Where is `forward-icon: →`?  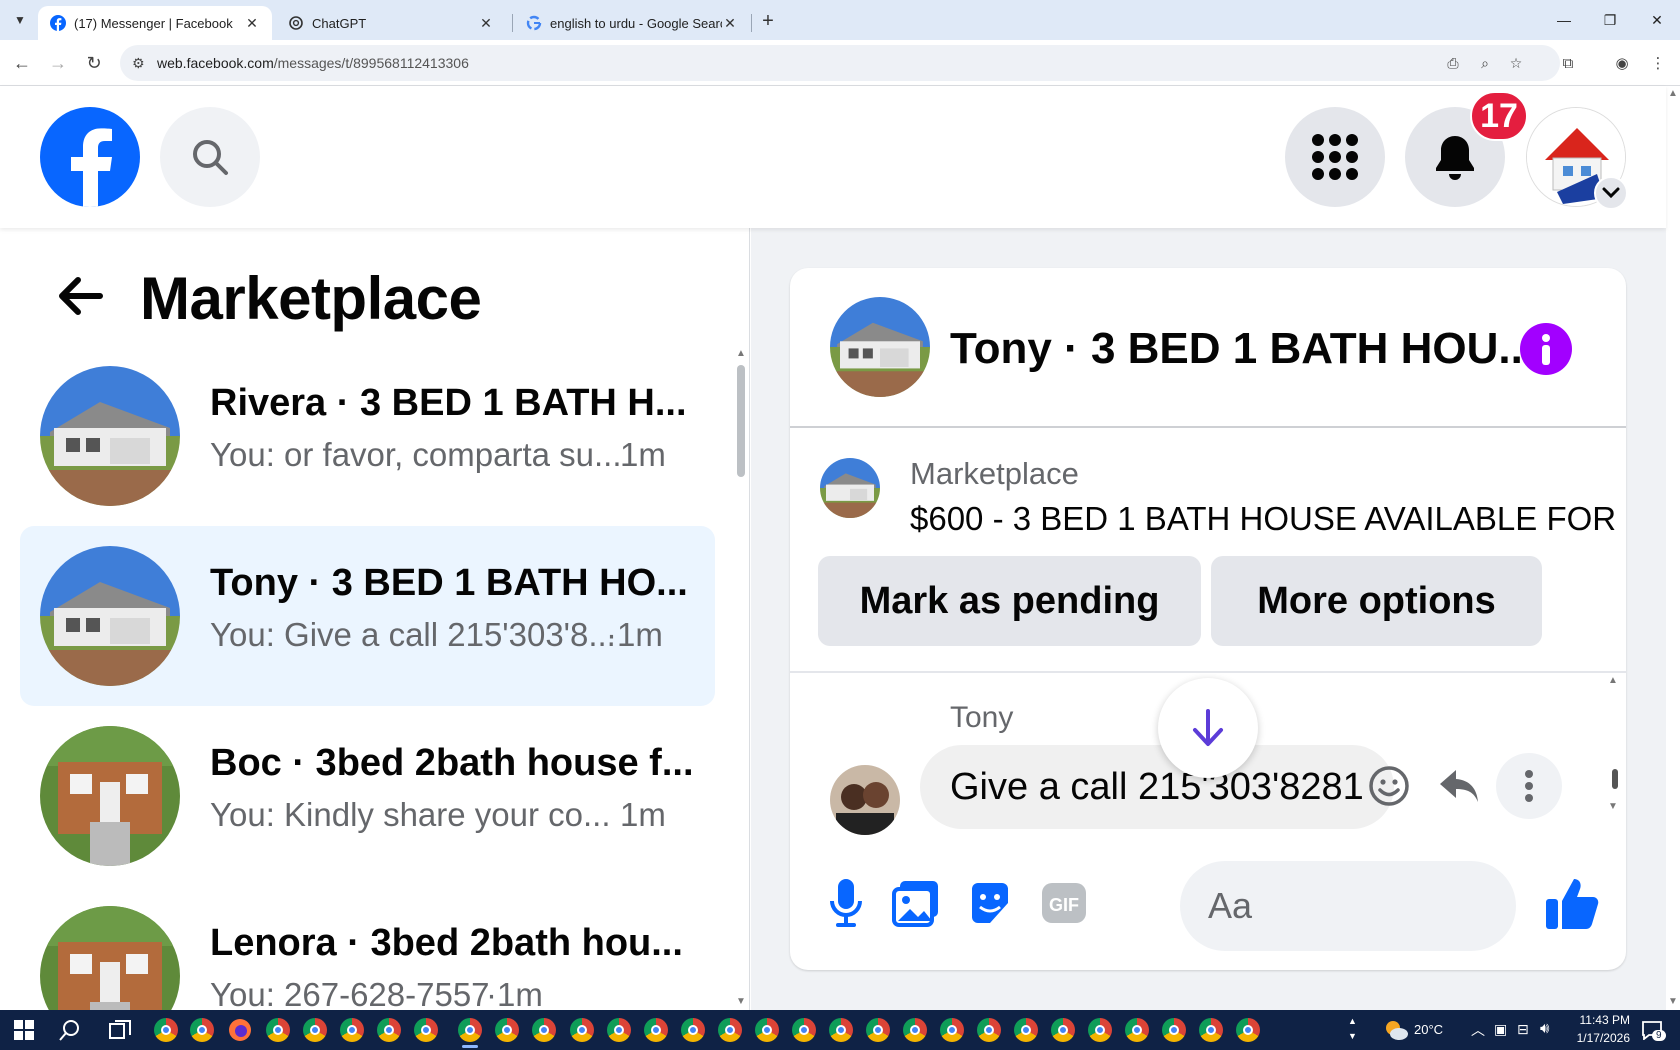
forward-icon: → is located at coordinates (58, 63).